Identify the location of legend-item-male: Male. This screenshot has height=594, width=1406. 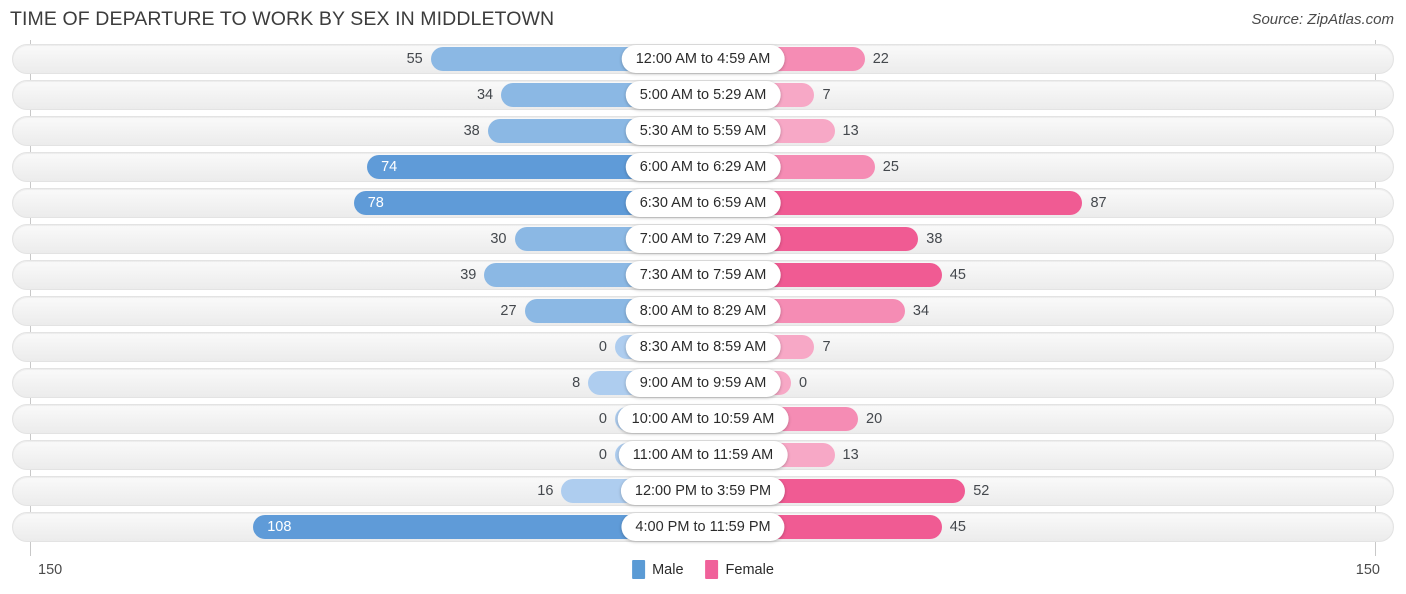
(658, 569).